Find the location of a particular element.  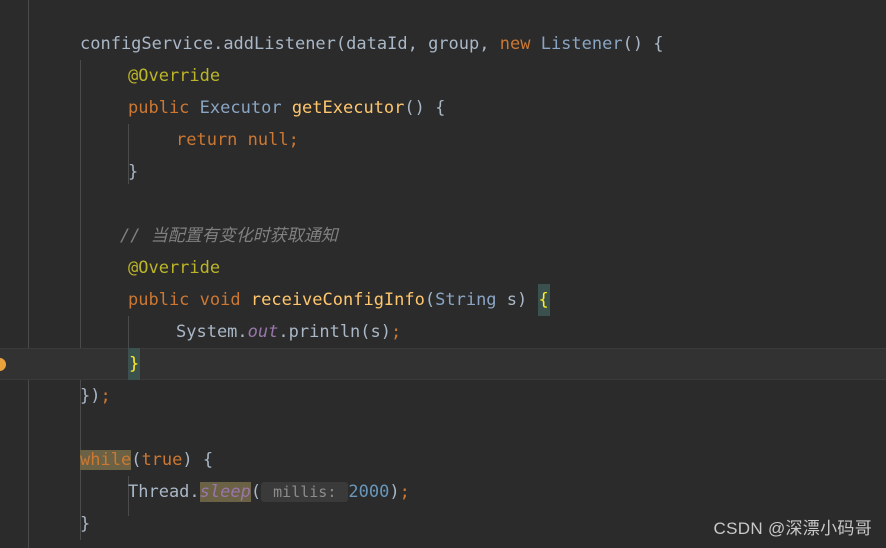

code-line: Thread.sleep( millis: 2000); is located at coordinates (443, 492).